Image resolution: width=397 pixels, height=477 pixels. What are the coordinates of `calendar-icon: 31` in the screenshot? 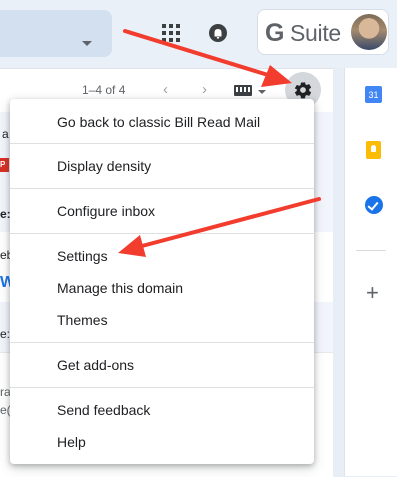 It's located at (373, 94).